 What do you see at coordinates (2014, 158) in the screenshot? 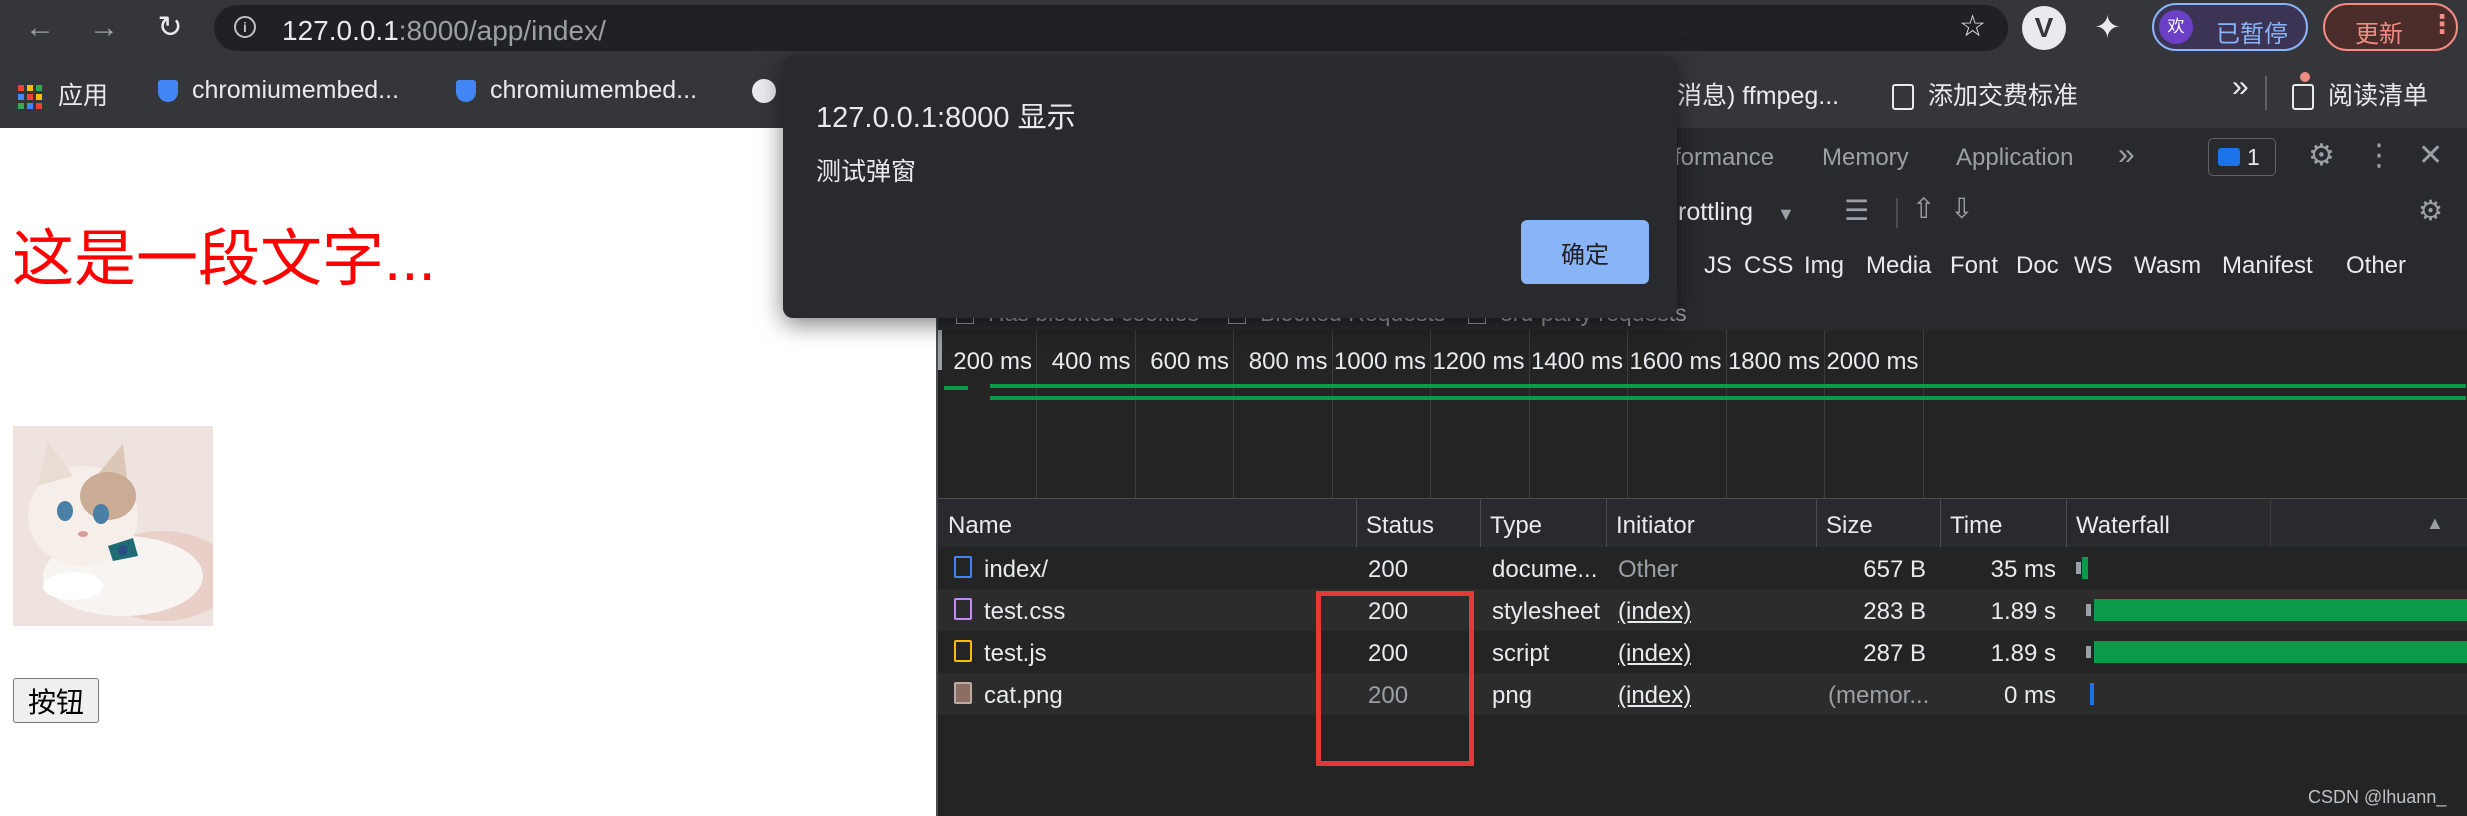
I see `tab-application: Application` at bounding box center [2014, 158].